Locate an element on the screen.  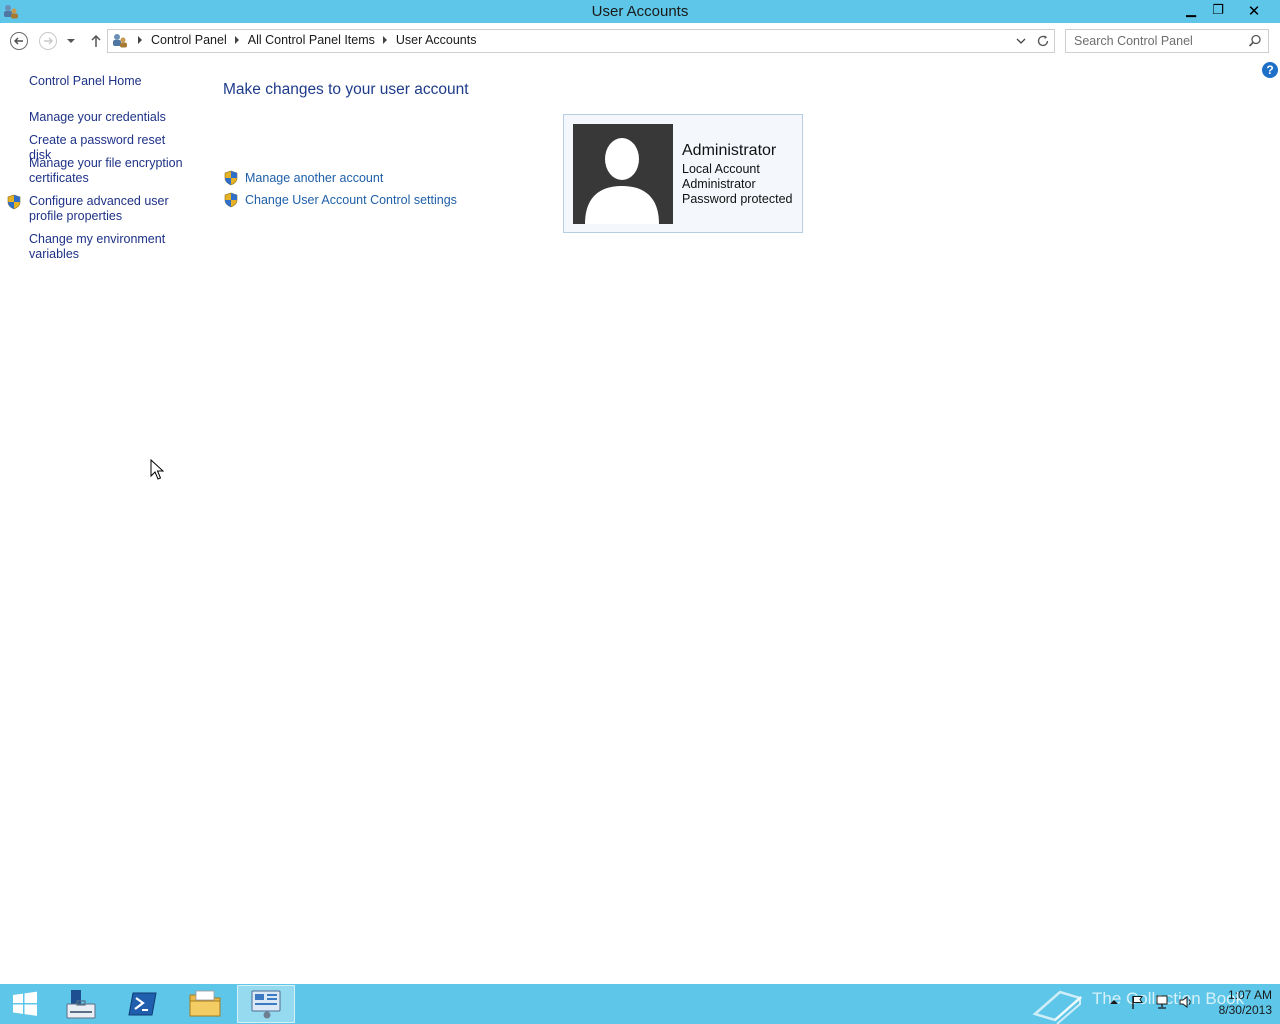
restore-icon: ❐ is located at coordinates (1218, 10).